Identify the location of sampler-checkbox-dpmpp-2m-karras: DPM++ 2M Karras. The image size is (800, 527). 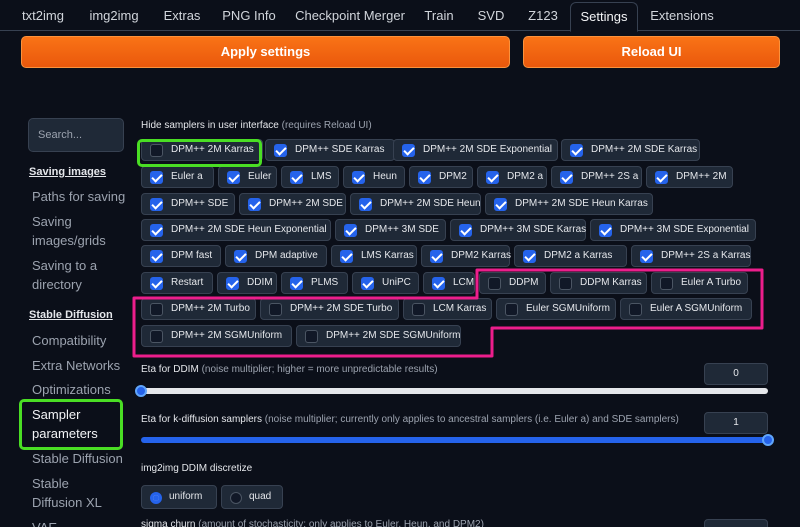
(202, 150).